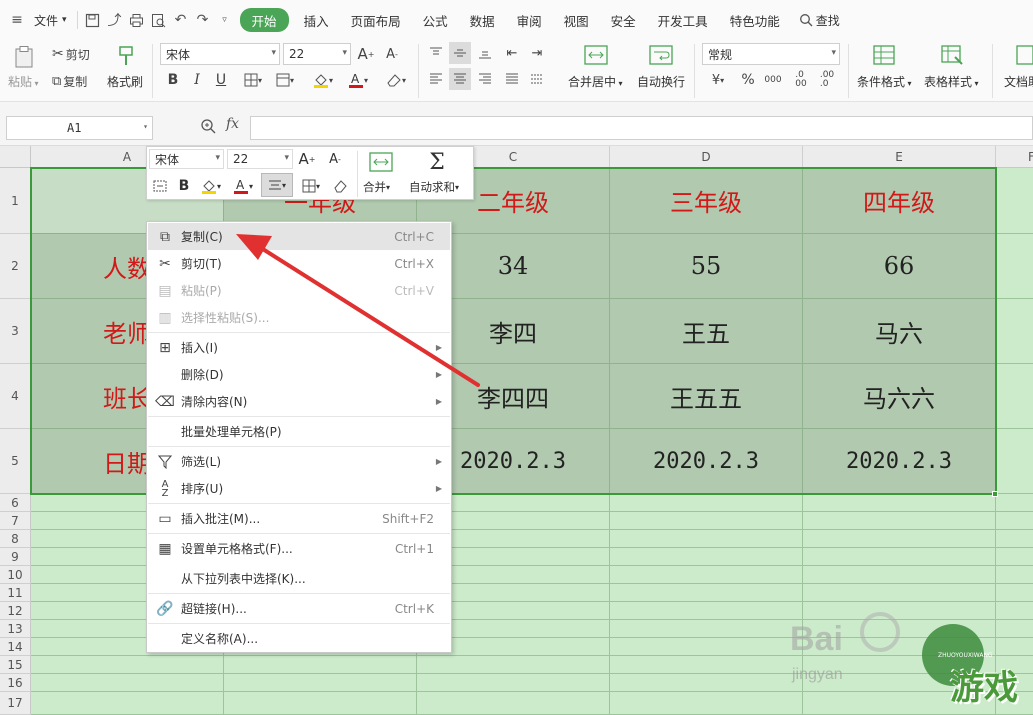 Image resolution: width=1033 pixels, height=715 pixels. Describe the element at coordinates (911, 663) in the screenshot. I see `watermark: Bai jingyan 游戏 ZHUOYOUXIWANG` at that location.